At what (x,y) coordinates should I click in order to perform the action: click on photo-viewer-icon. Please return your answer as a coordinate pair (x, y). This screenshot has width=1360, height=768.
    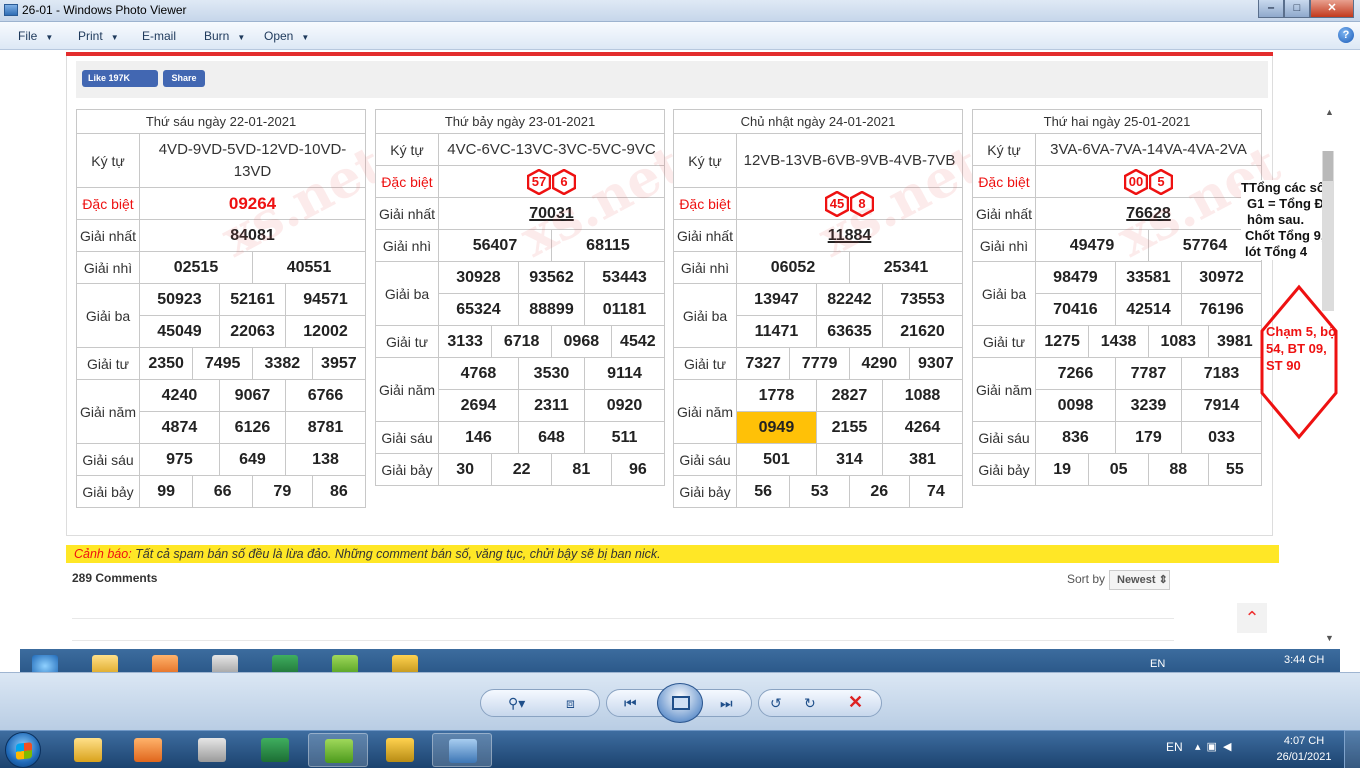
    Looking at the image, I should click on (463, 751).